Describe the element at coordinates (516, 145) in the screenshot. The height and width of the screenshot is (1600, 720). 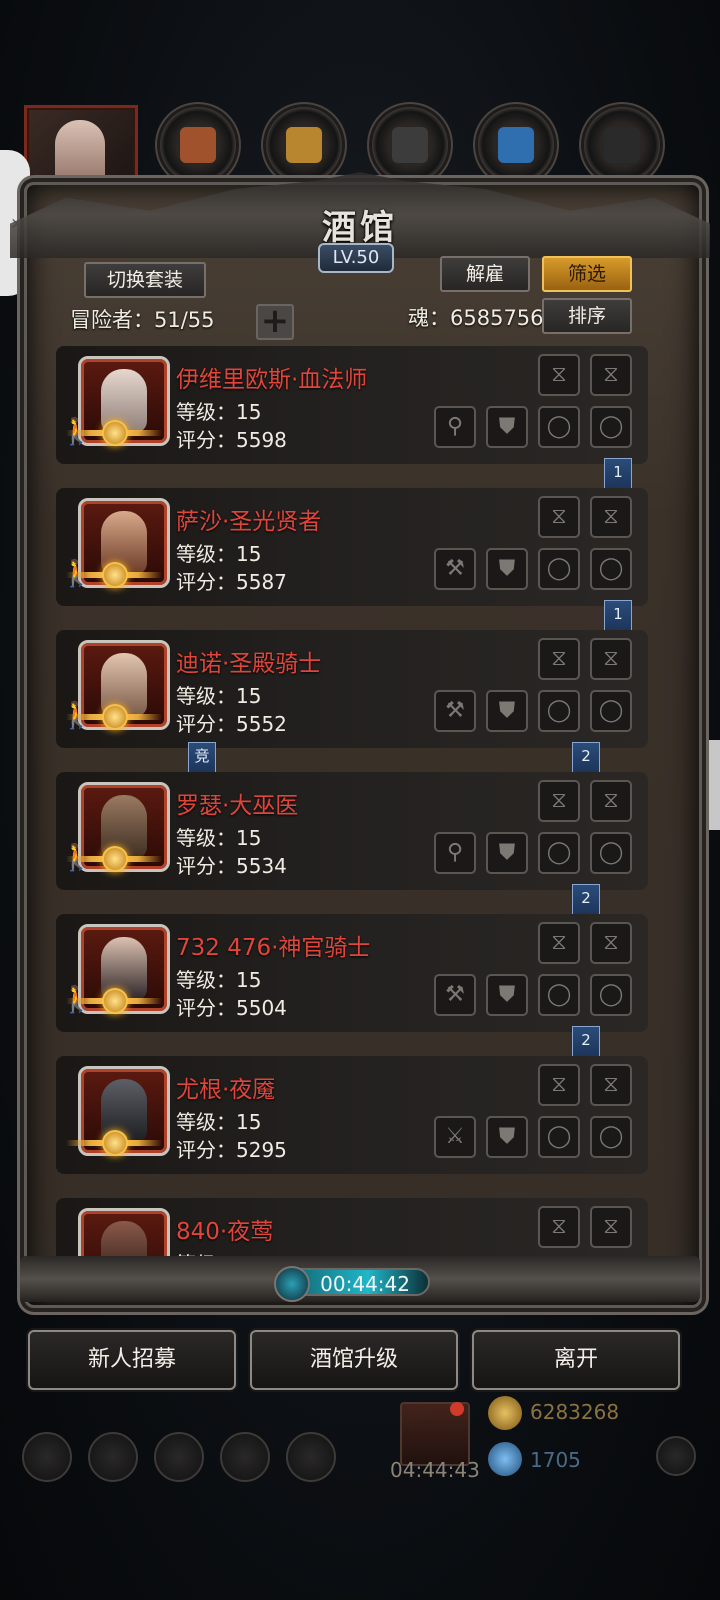
I see `crystal-resource-icon` at that location.